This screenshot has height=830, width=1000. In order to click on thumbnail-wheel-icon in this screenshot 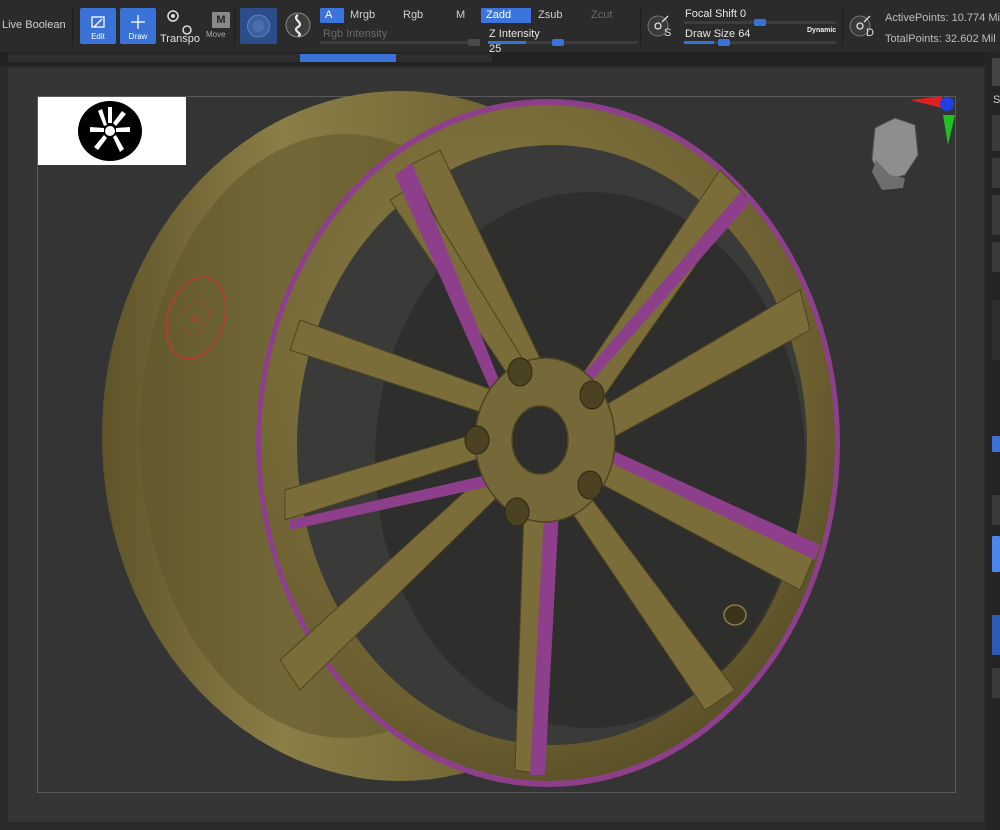, I will do `click(110, 131)`.